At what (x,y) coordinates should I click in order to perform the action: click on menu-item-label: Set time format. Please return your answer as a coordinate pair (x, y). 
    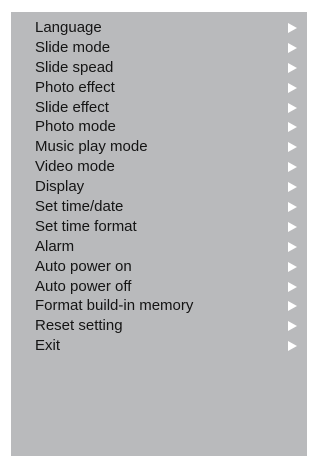
    Looking at the image, I should click on (86, 226).